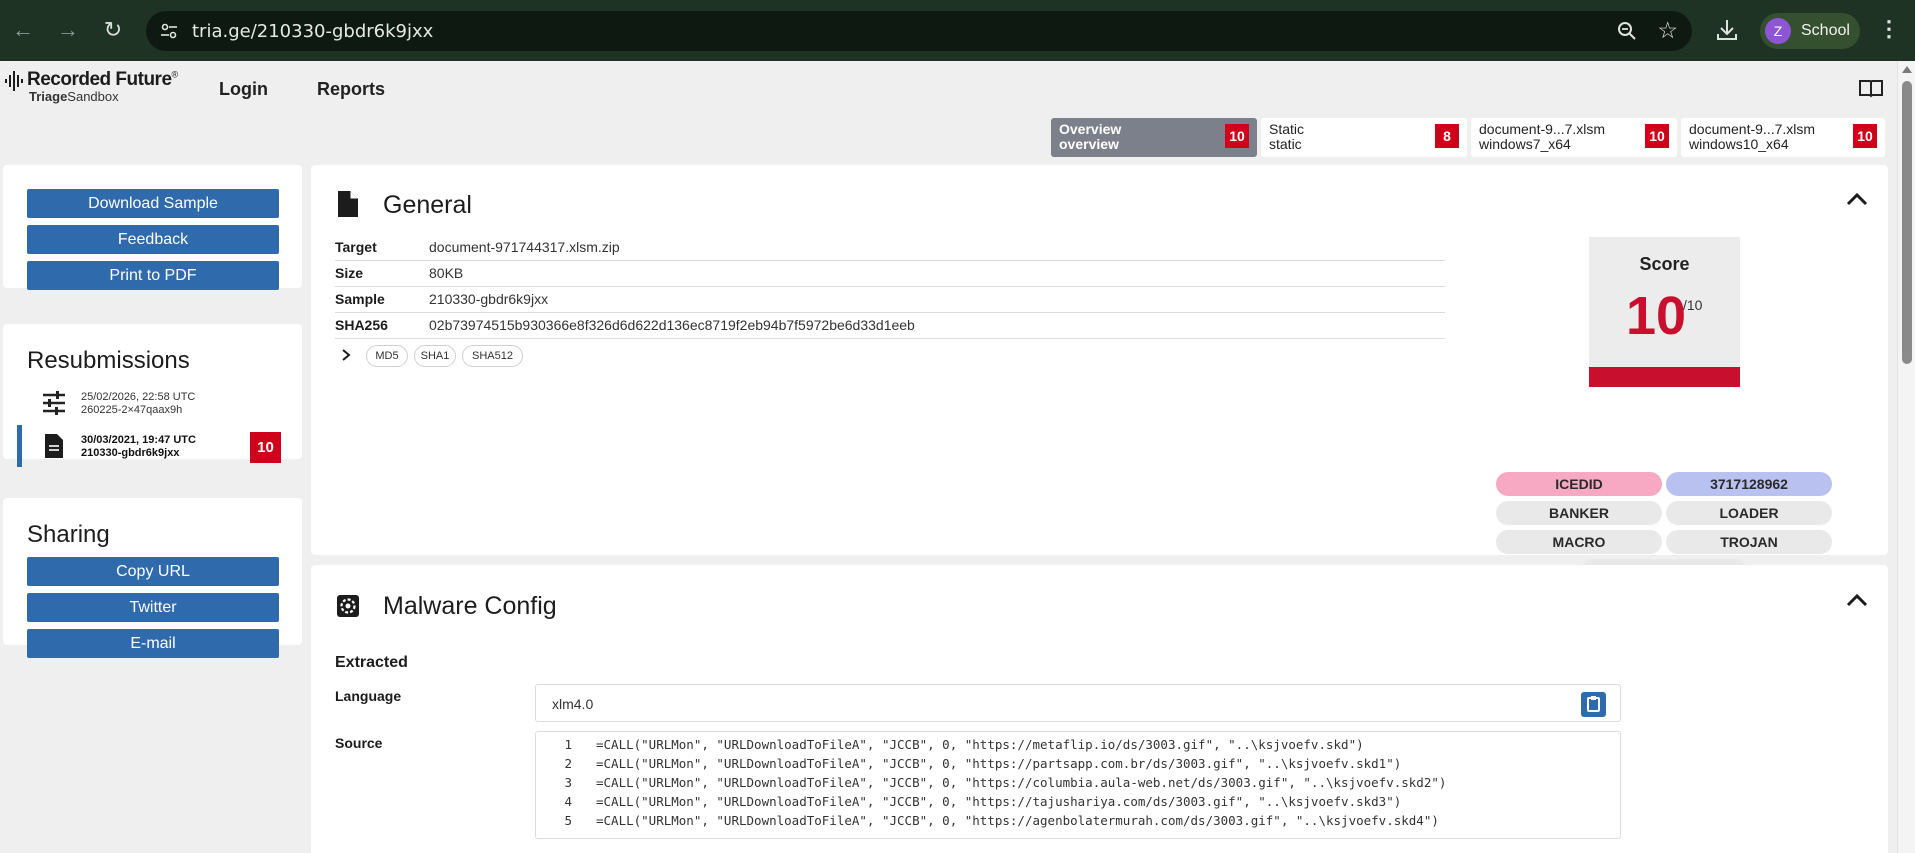 This screenshot has width=1915, height=853. What do you see at coordinates (1907, 222) in the screenshot?
I see `scrollbar-thumb` at bounding box center [1907, 222].